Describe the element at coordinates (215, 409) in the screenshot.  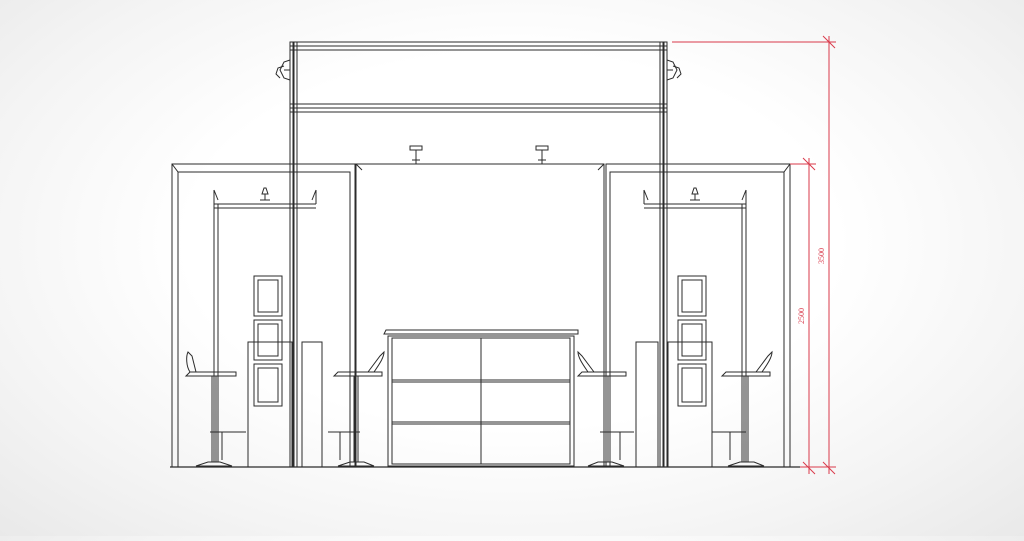
I see `left-outer-stool` at that location.